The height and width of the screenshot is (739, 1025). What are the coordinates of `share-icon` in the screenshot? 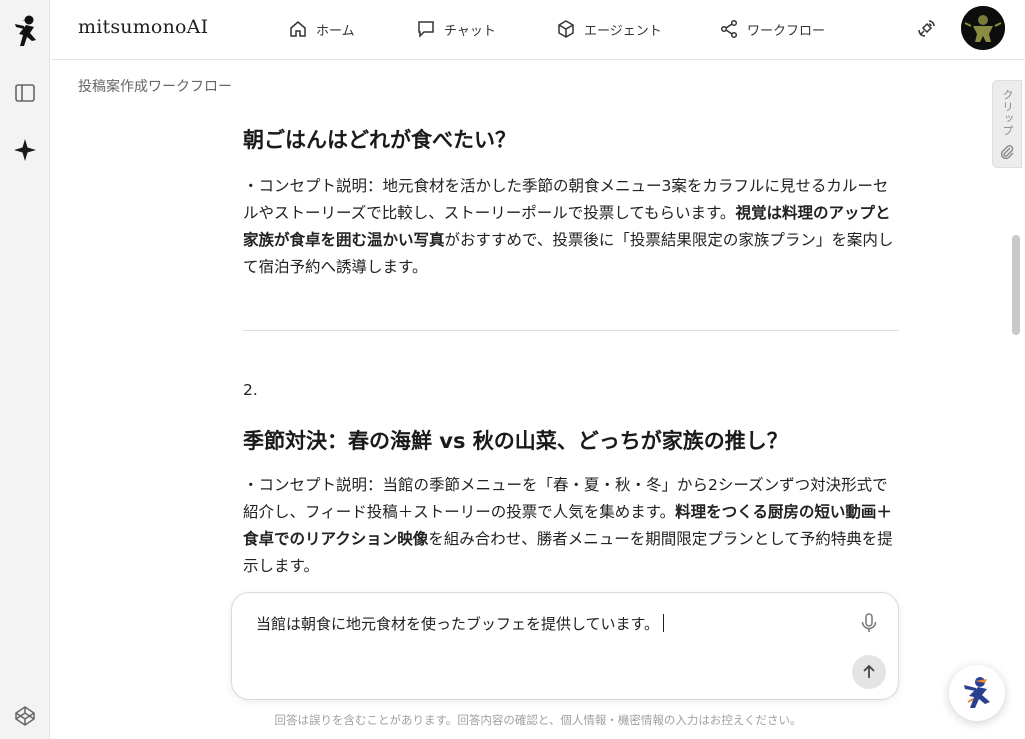 It's located at (729, 29).